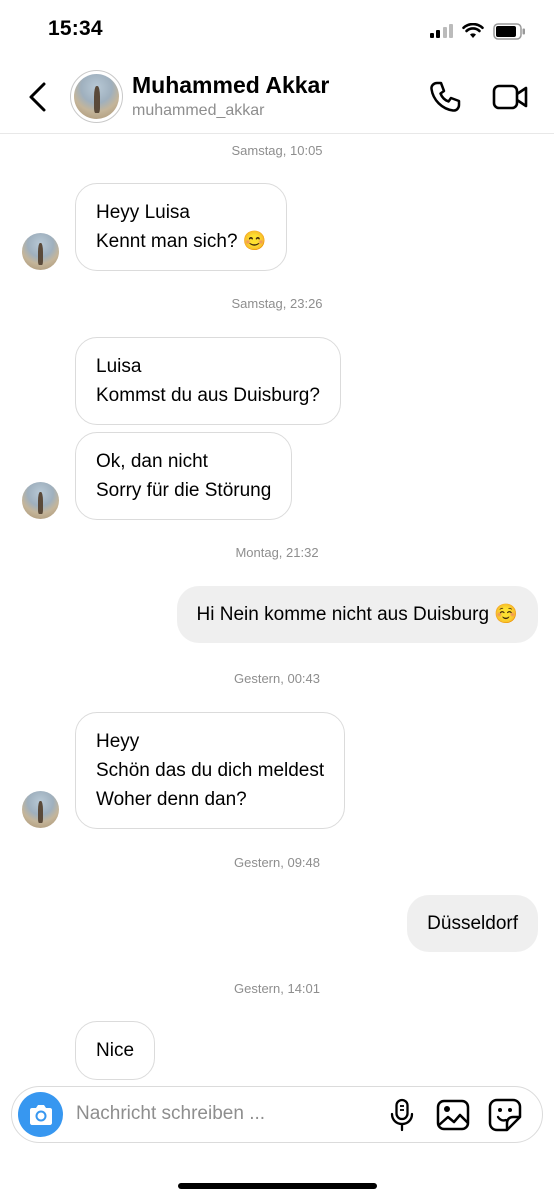 The width and height of the screenshot is (554, 1200). Describe the element at coordinates (445, 97) in the screenshot. I see `phone-icon` at that location.